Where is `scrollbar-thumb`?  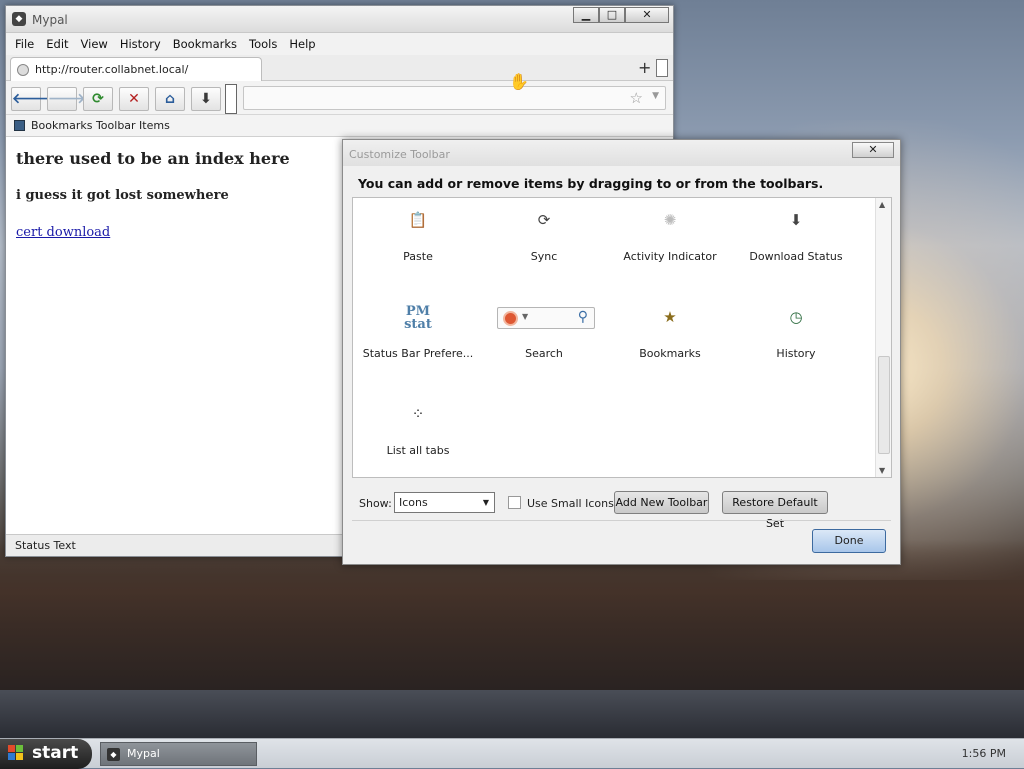 scrollbar-thumb is located at coordinates (884, 405).